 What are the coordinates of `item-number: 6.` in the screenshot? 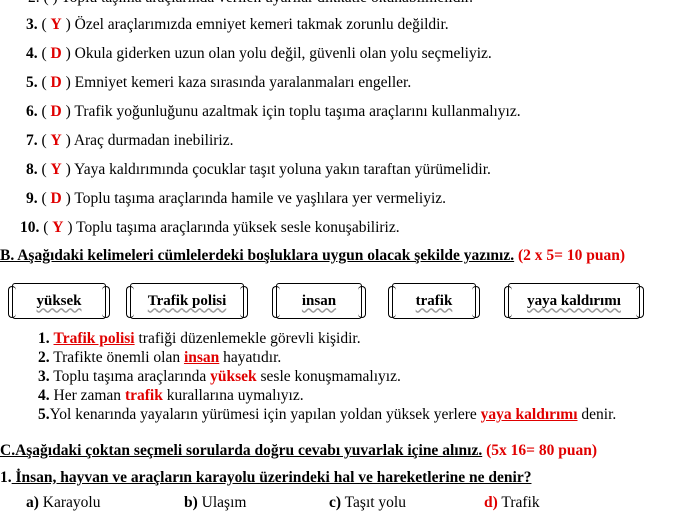 It's located at (32, 111).